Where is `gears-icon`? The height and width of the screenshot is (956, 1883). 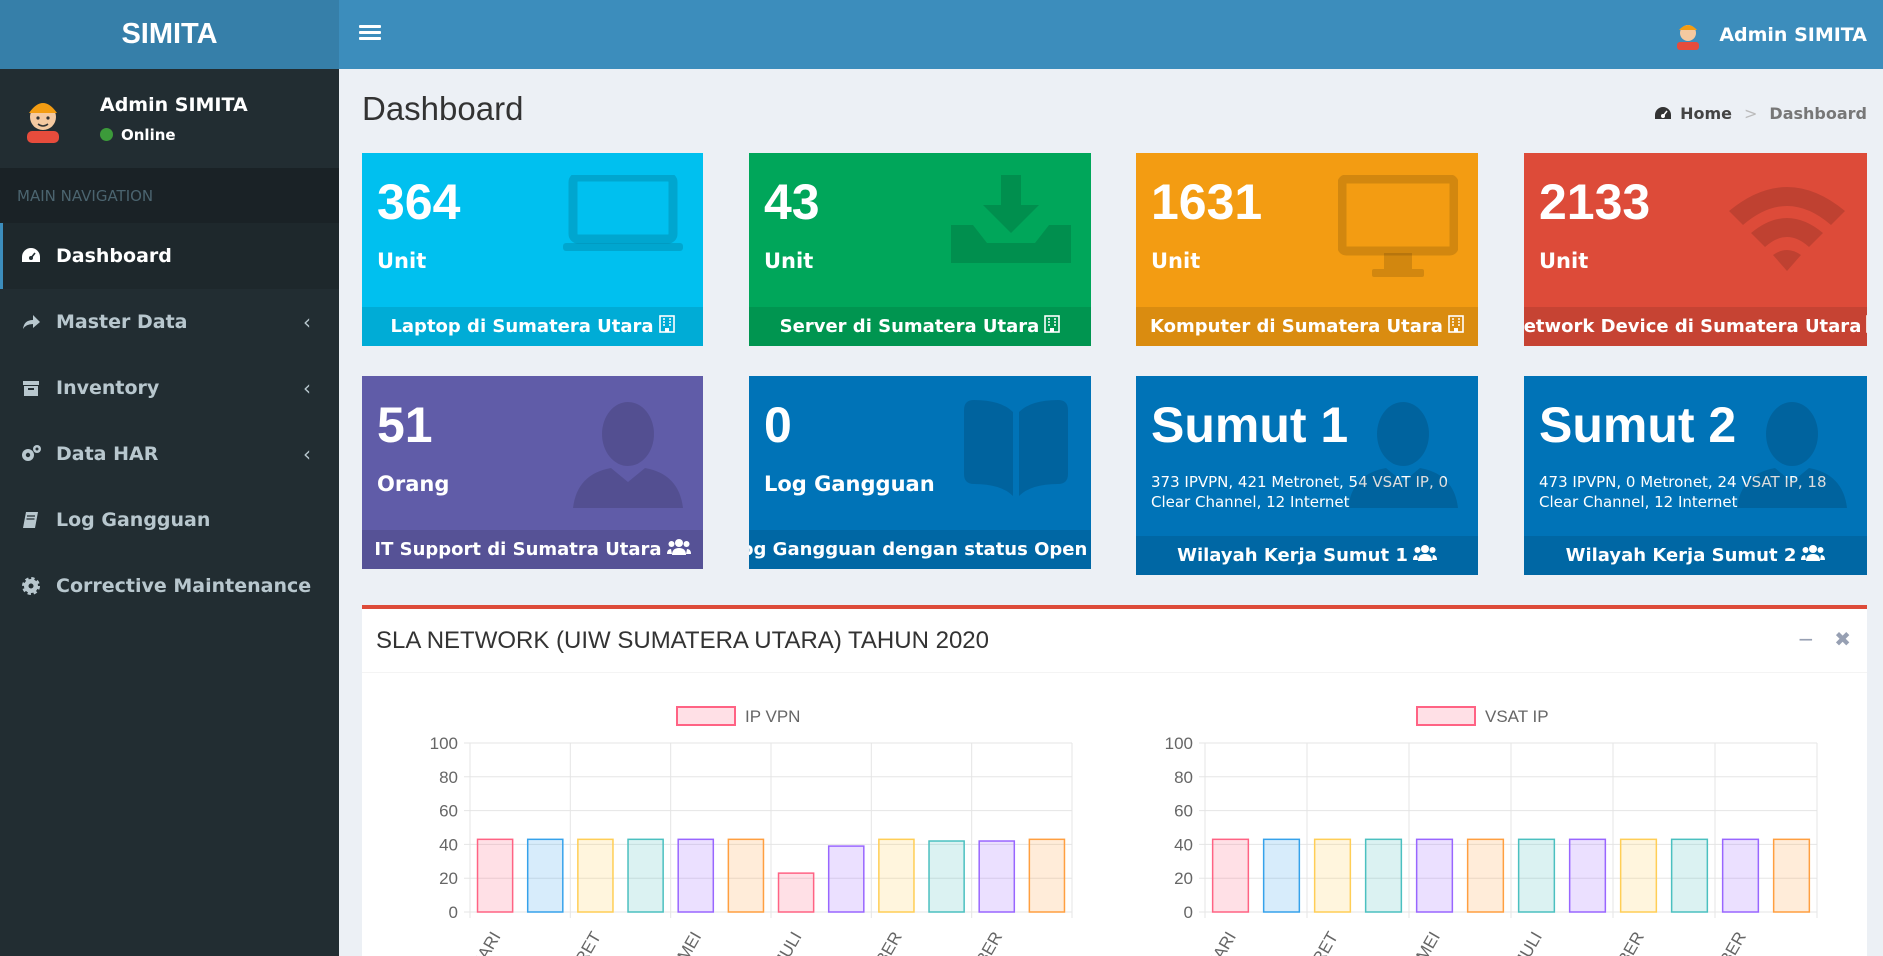 gears-icon is located at coordinates (31, 454).